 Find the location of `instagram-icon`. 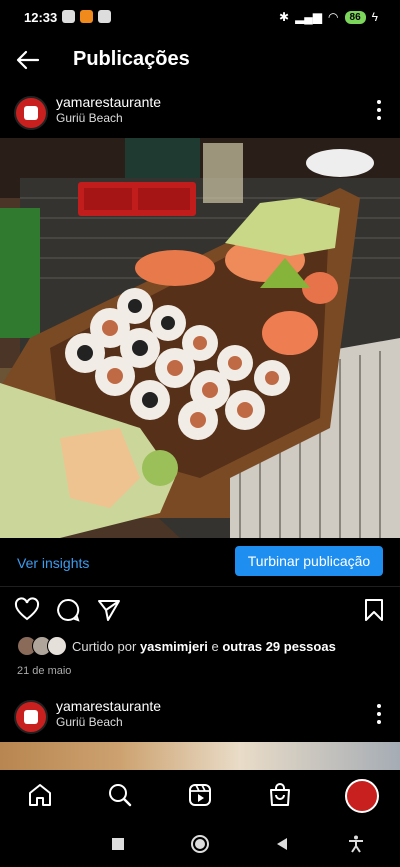

instagram-icon is located at coordinates (104, 16).